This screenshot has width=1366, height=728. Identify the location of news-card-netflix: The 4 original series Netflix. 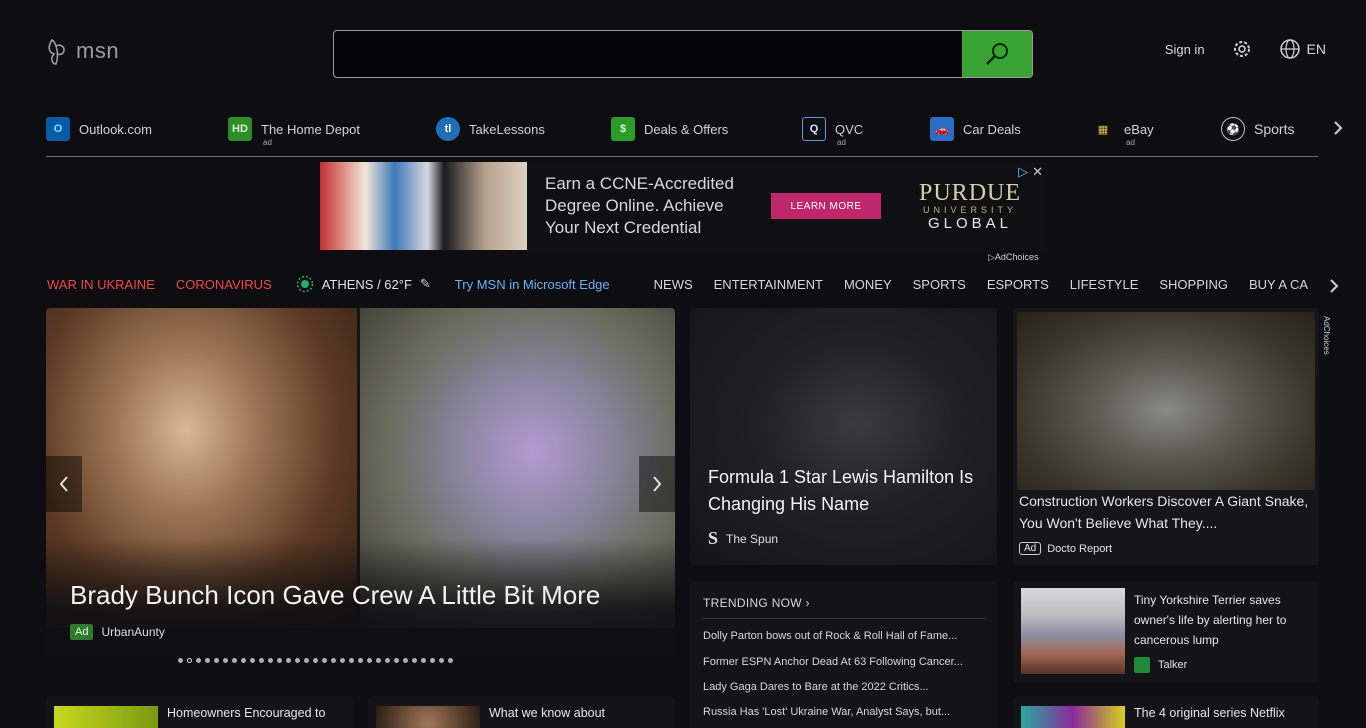
(1166, 712).